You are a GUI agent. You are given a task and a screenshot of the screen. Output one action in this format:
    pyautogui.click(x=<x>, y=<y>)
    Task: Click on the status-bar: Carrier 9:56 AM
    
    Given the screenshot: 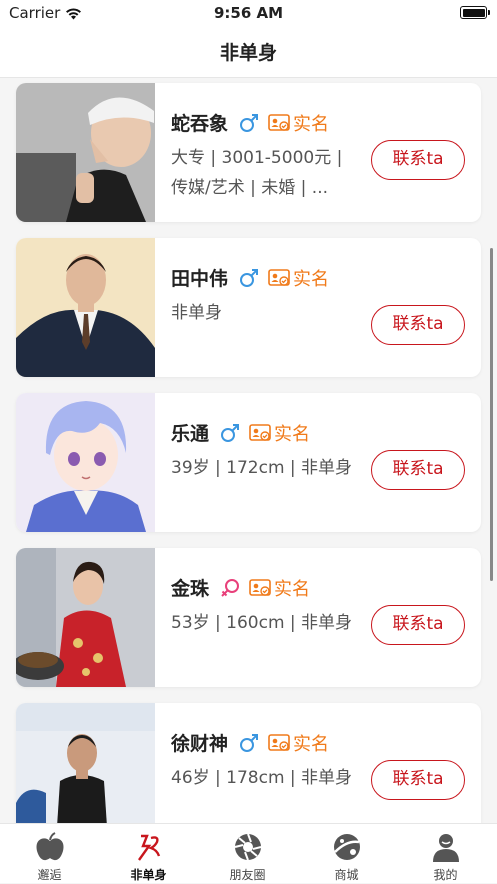 What is the action you would take?
    pyautogui.click(x=248, y=13)
    